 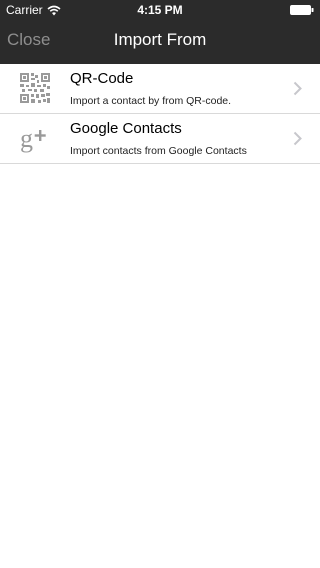 I want to click on status-time: 4:15 PM, so click(x=160, y=10).